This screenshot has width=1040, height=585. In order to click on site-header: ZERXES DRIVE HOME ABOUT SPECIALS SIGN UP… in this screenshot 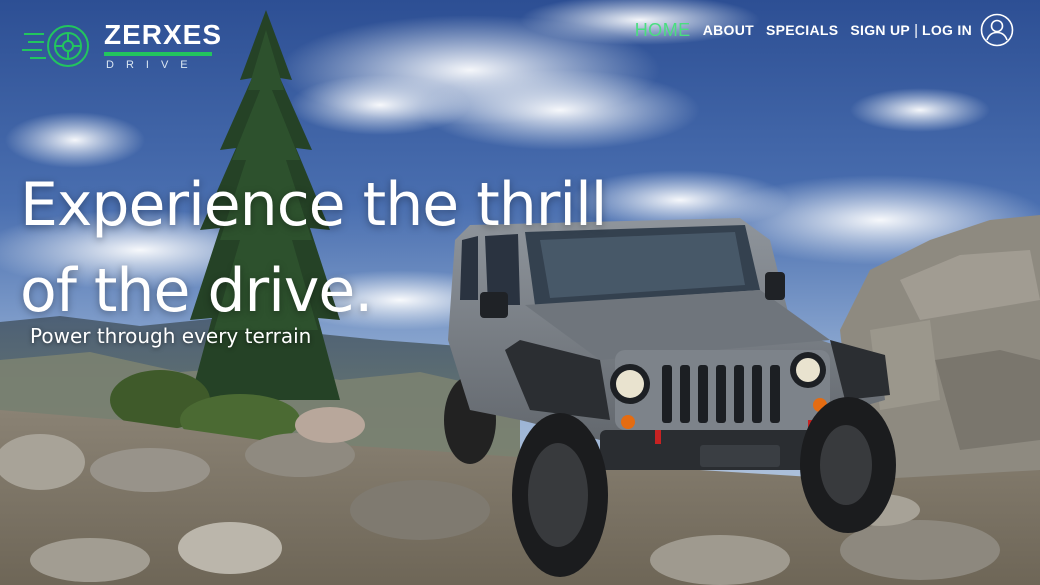, I will do `click(520, 40)`.